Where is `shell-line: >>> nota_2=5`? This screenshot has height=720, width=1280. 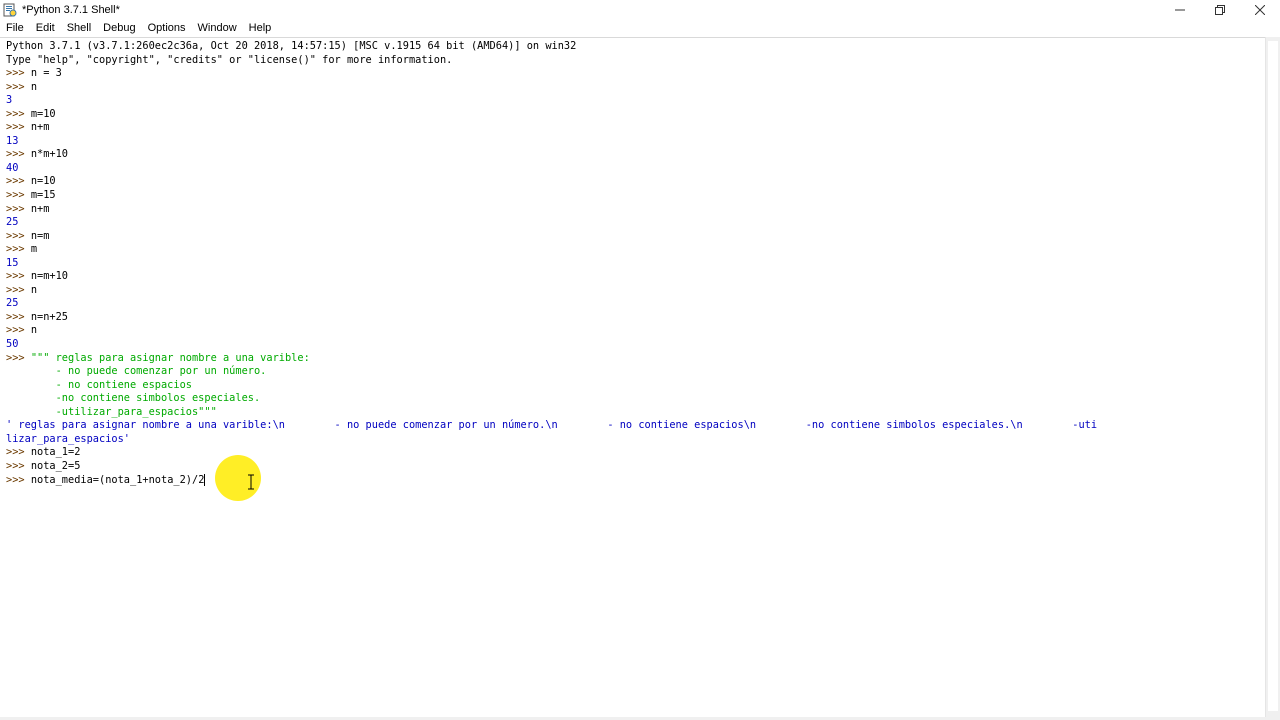
shell-line: >>> nota_2=5 is located at coordinates (633, 467).